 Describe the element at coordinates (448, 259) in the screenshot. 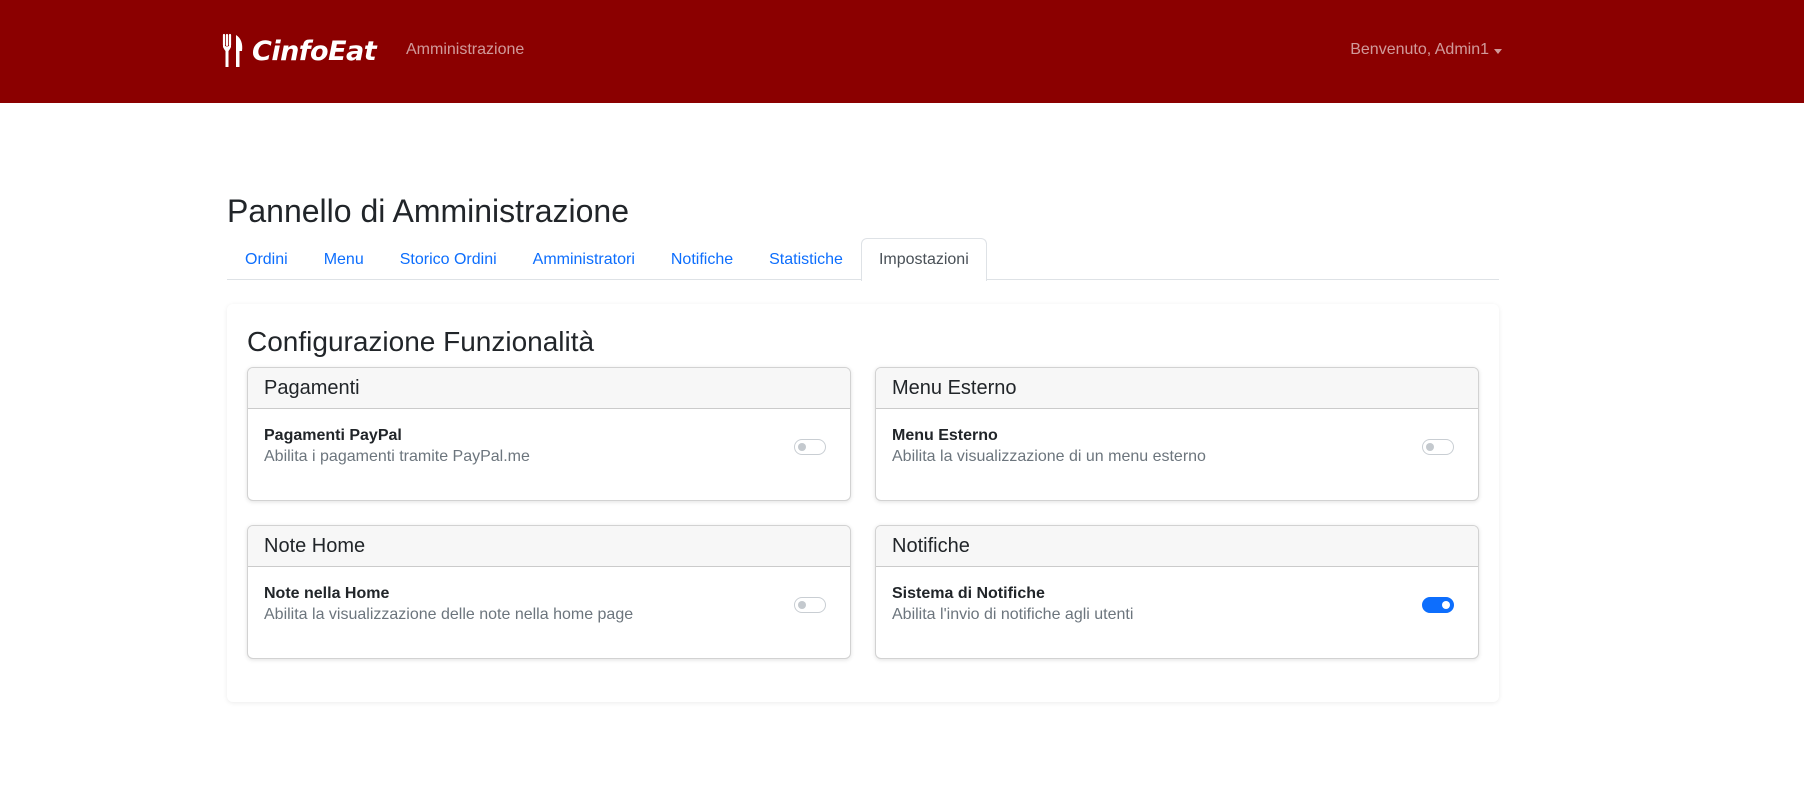

I see `tab-order-history: Storico Ordini` at that location.